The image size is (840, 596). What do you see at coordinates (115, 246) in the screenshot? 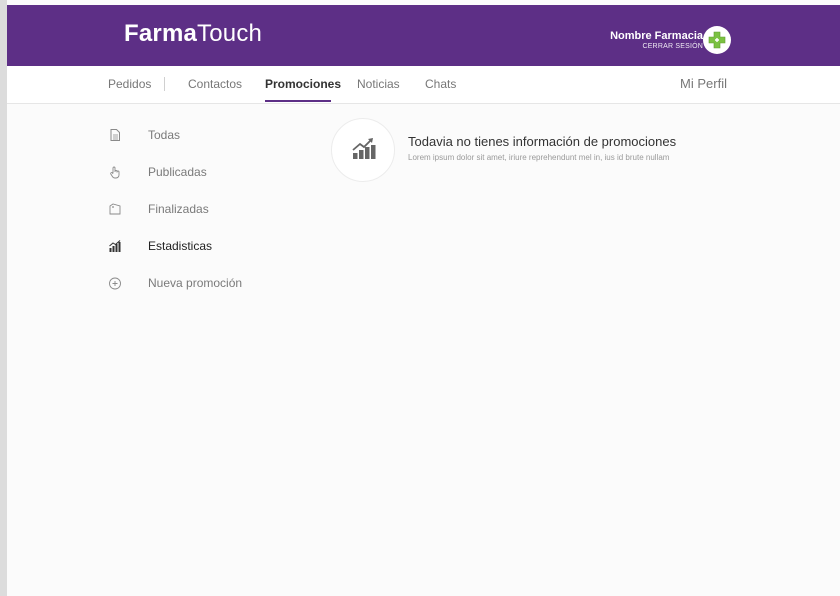
I see `stats-icon` at bounding box center [115, 246].